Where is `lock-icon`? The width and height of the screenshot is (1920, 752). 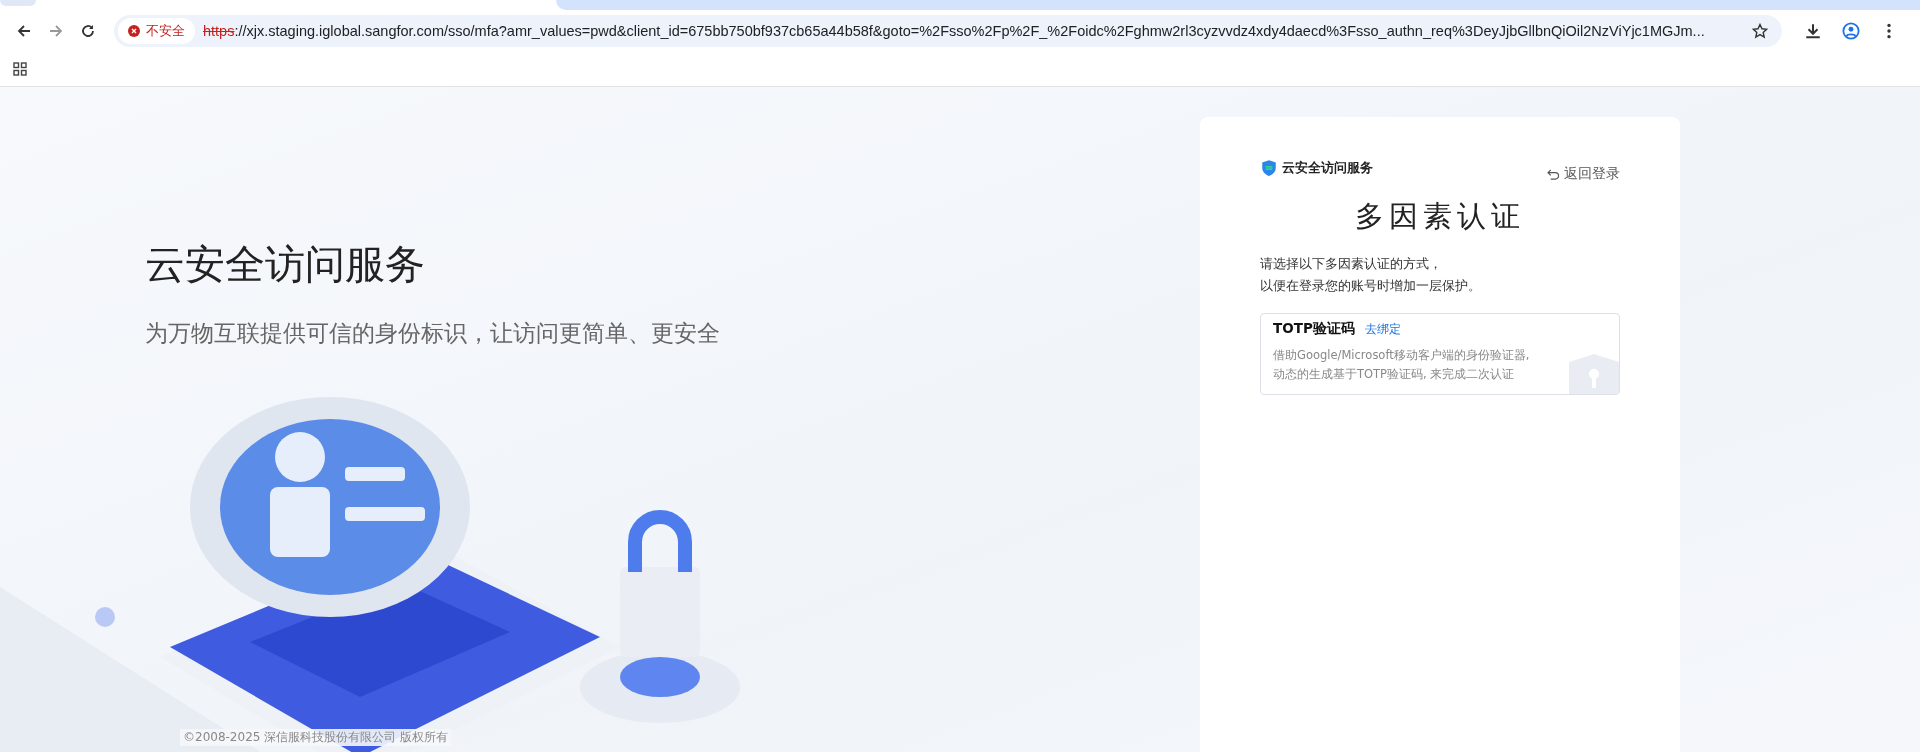 lock-icon is located at coordinates (1594, 374).